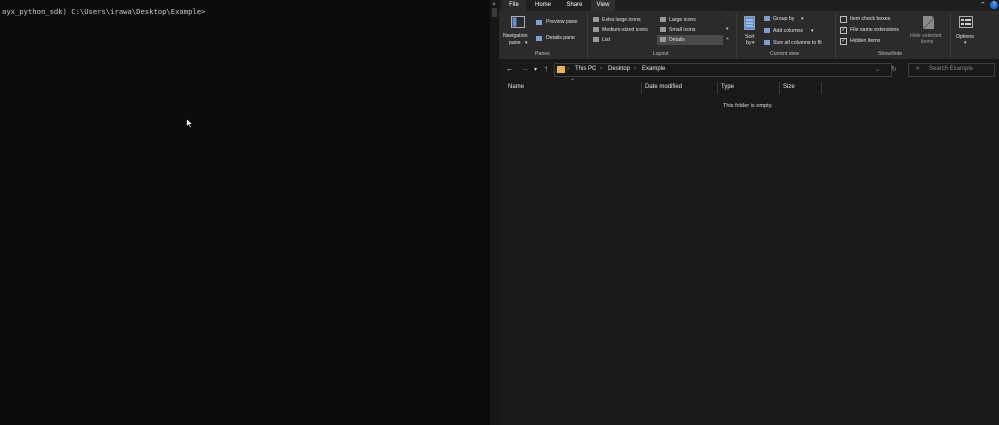  What do you see at coordinates (727, 39) in the screenshot?
I see `layout-expand-icon: ⩡` at bounding box center [727, 39].